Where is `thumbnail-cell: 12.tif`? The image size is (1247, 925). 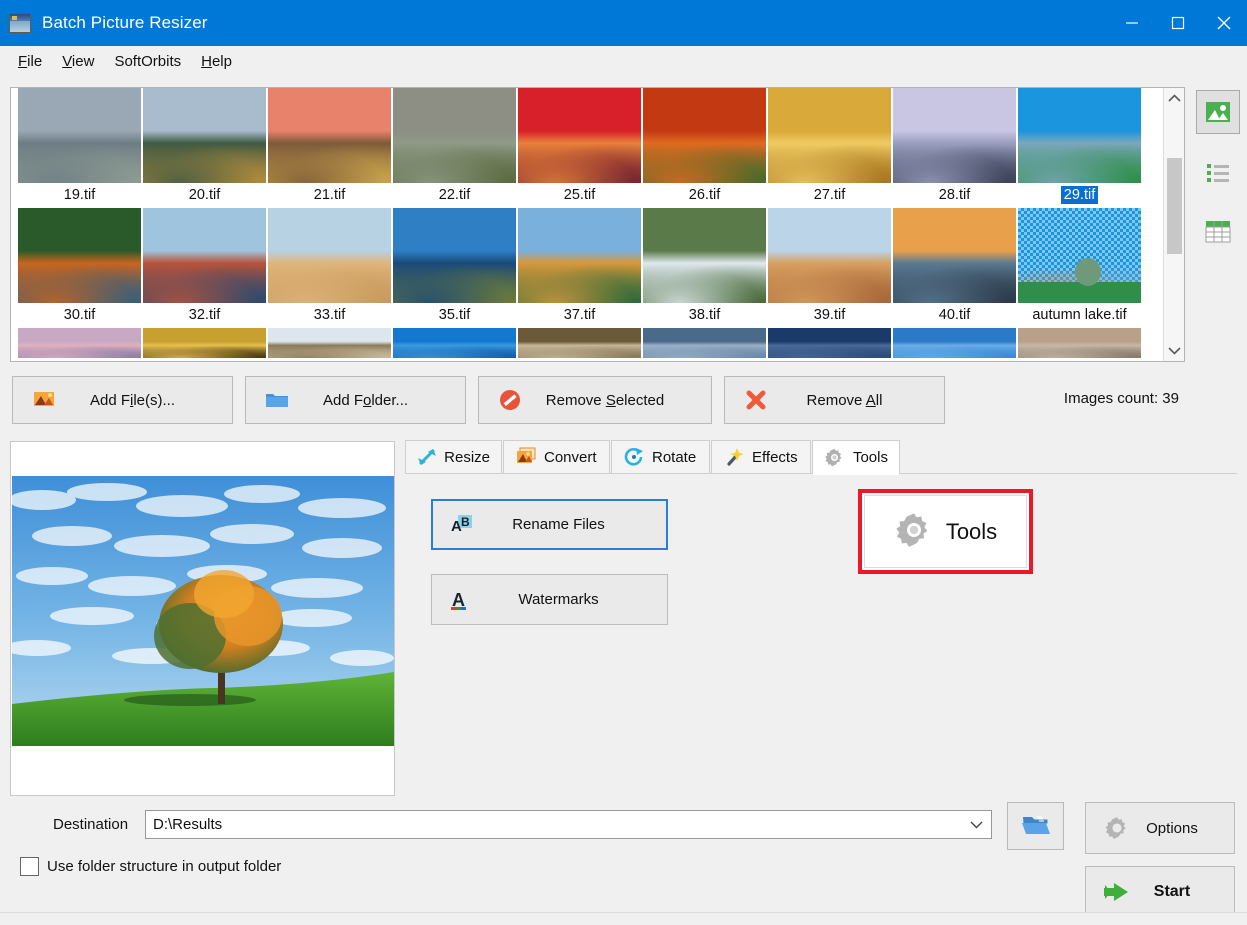
thumbnail-cell: 12.tif is located at coordinates (704, 135).